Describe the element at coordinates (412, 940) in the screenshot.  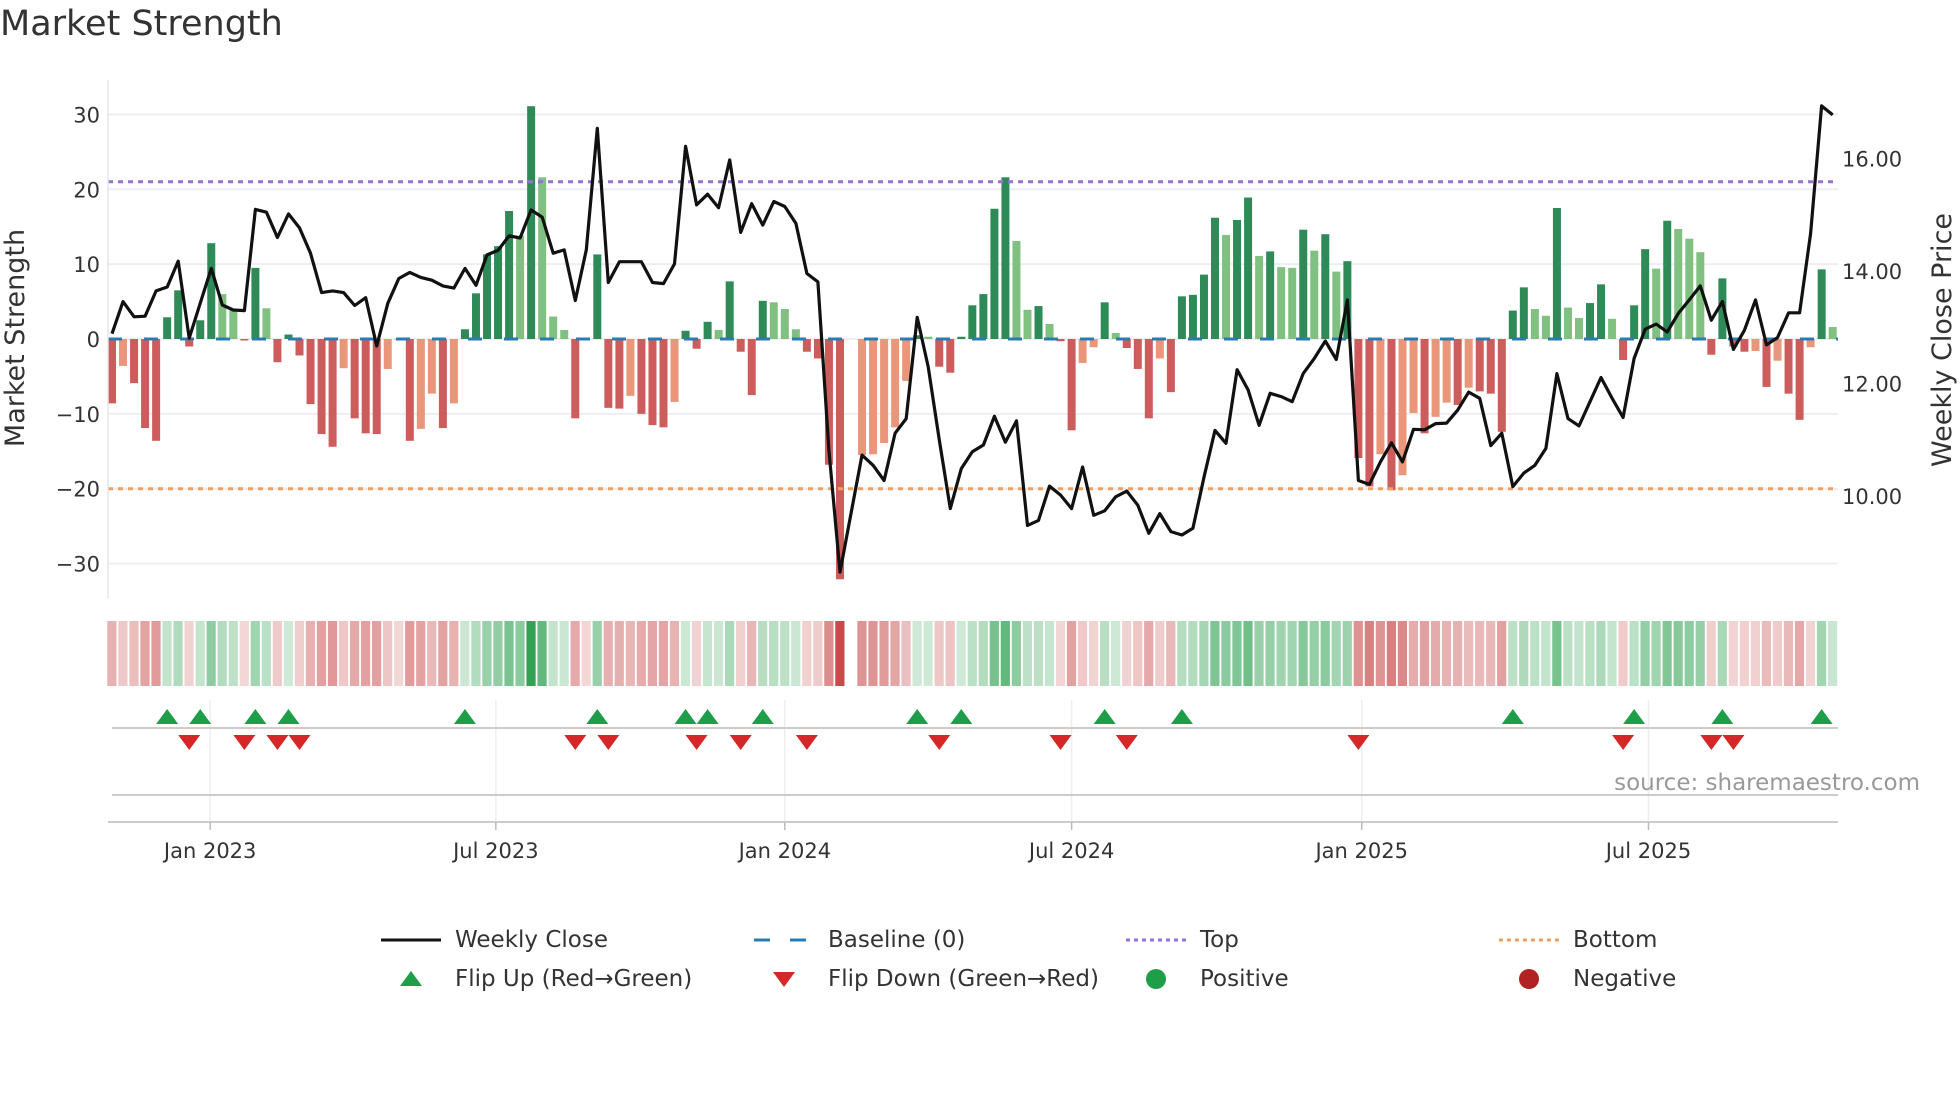
I see `line-icon` at that location.